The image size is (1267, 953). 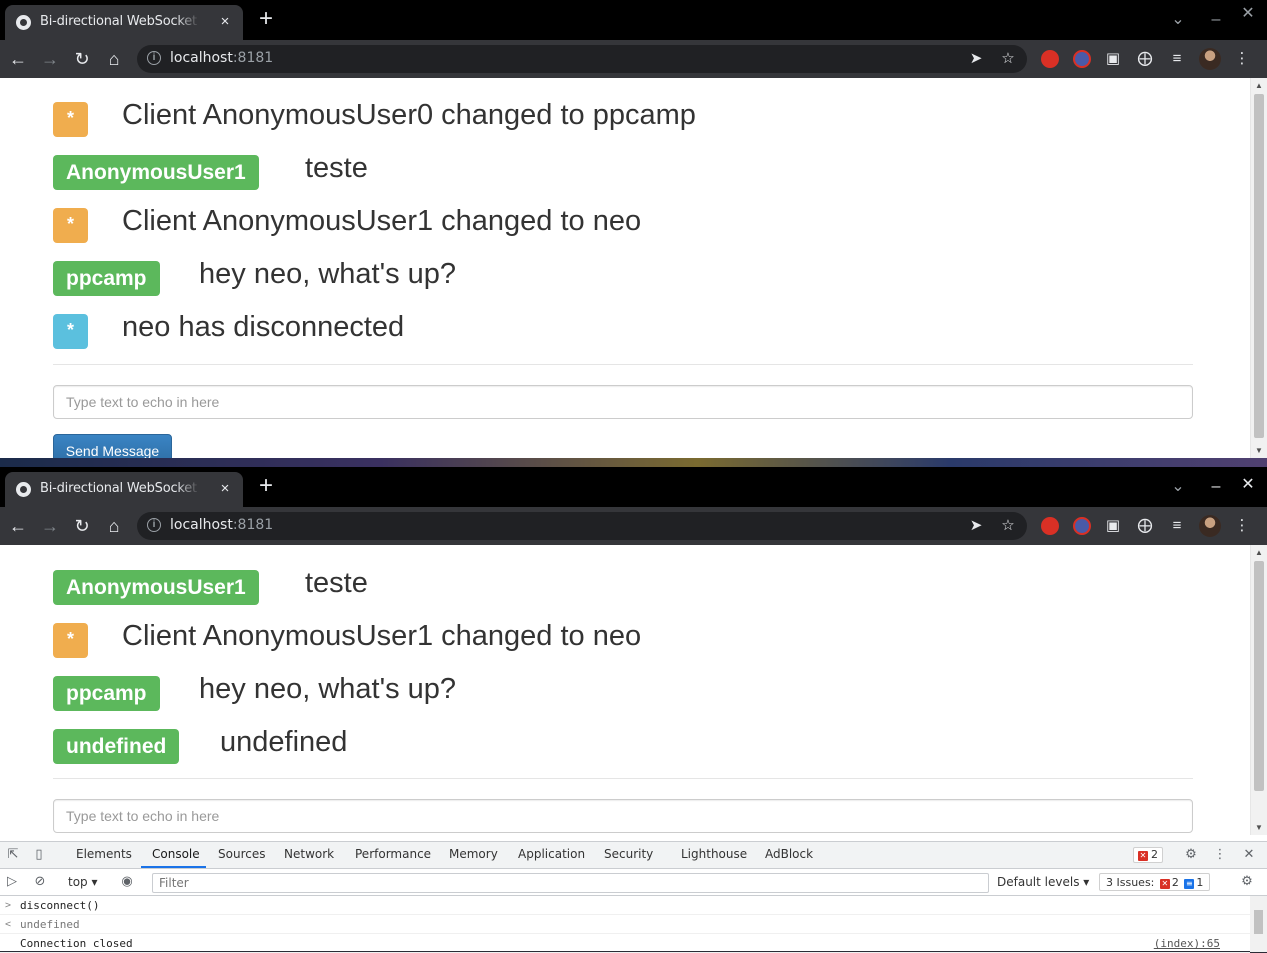 I want to click on devtools-tab-lighthouse: Lighthouse, so click(x=714, y=854).